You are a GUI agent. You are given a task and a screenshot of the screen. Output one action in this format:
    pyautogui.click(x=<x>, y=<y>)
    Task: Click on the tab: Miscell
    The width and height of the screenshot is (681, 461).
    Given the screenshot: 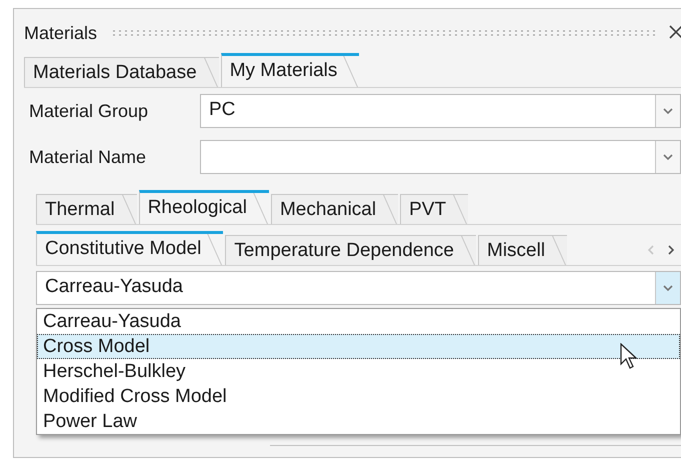 What is the action you would take?
    pyautogui.click(x=523, y=250)
    